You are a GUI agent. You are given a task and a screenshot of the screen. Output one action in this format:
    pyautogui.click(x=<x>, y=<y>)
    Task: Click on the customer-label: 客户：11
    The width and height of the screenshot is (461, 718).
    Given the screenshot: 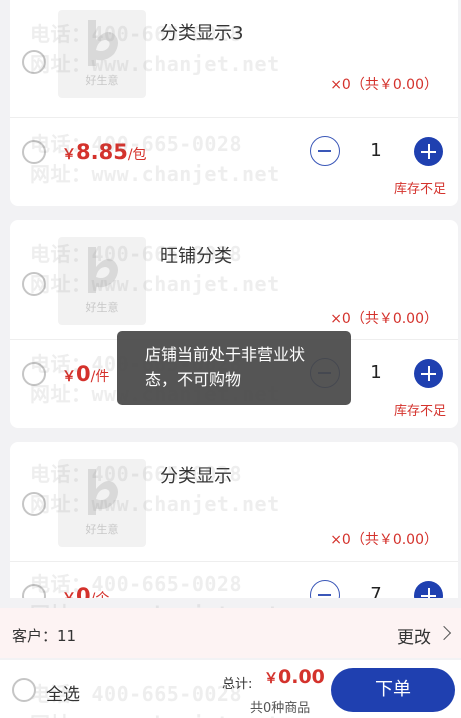 What is the action you would take?
    pyautogui.click(x=44, y=636)
    